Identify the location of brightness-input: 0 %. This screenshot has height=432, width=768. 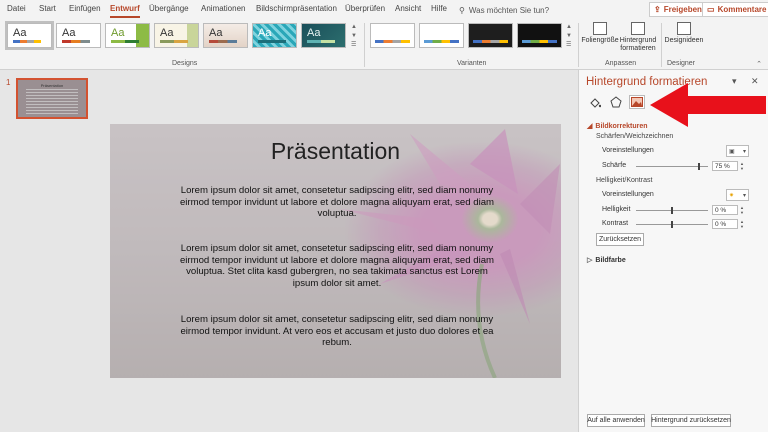
(725, 210).